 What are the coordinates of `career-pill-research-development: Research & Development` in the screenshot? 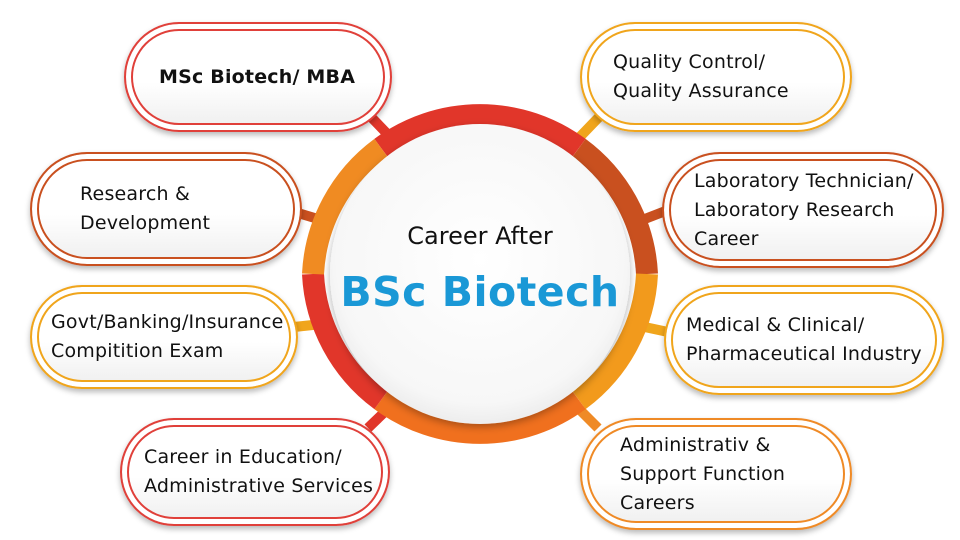 It's located at (166, 209).